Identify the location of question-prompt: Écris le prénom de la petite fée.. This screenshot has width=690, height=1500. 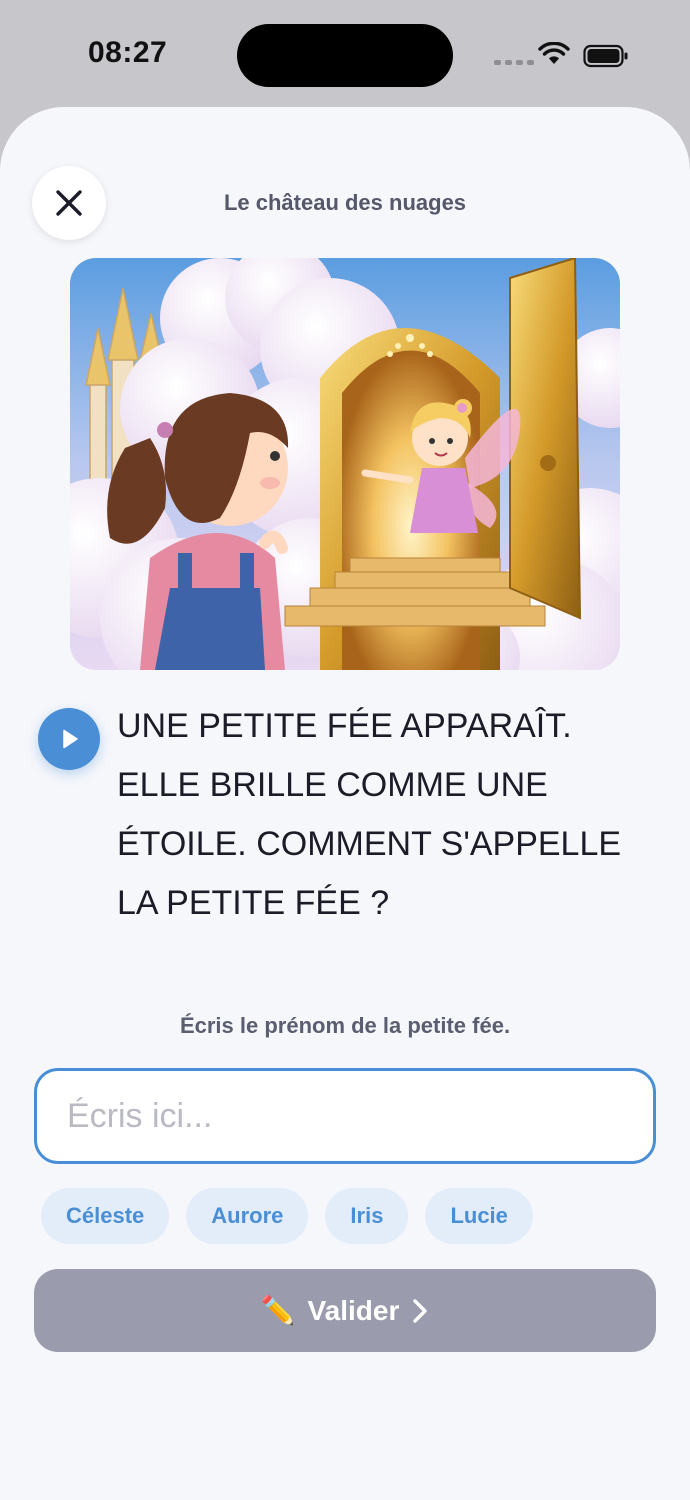
(345, 1025).